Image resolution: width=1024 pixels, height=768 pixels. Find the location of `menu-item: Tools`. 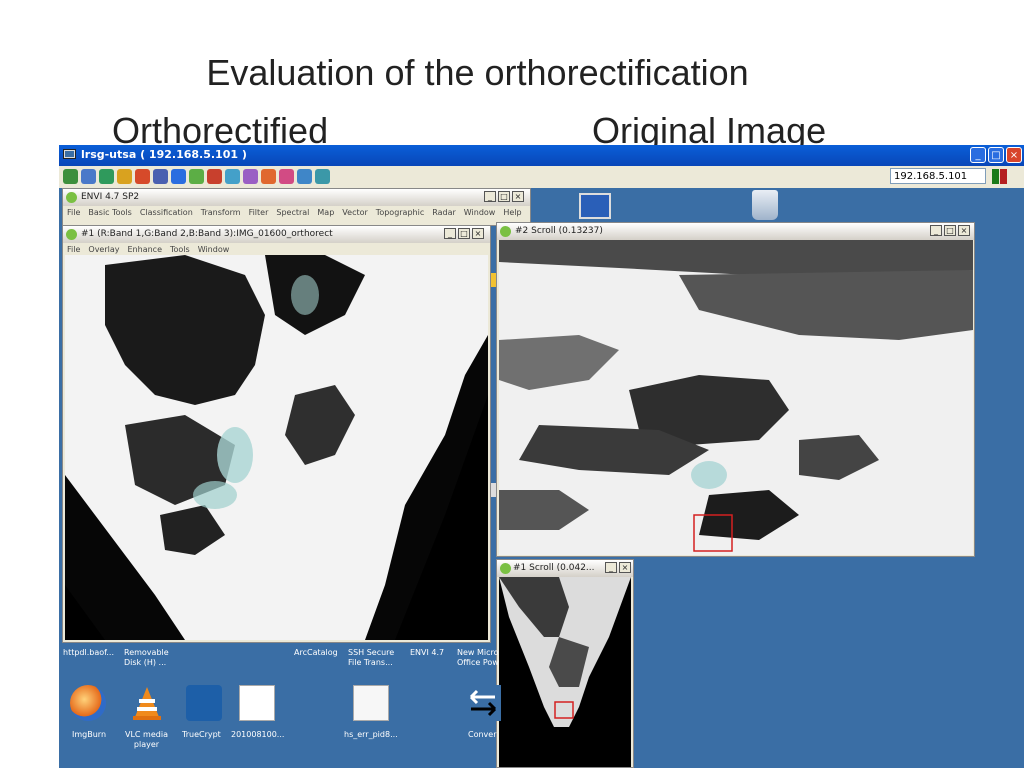

menu-item: Tools is located at coordinates (180, 249).